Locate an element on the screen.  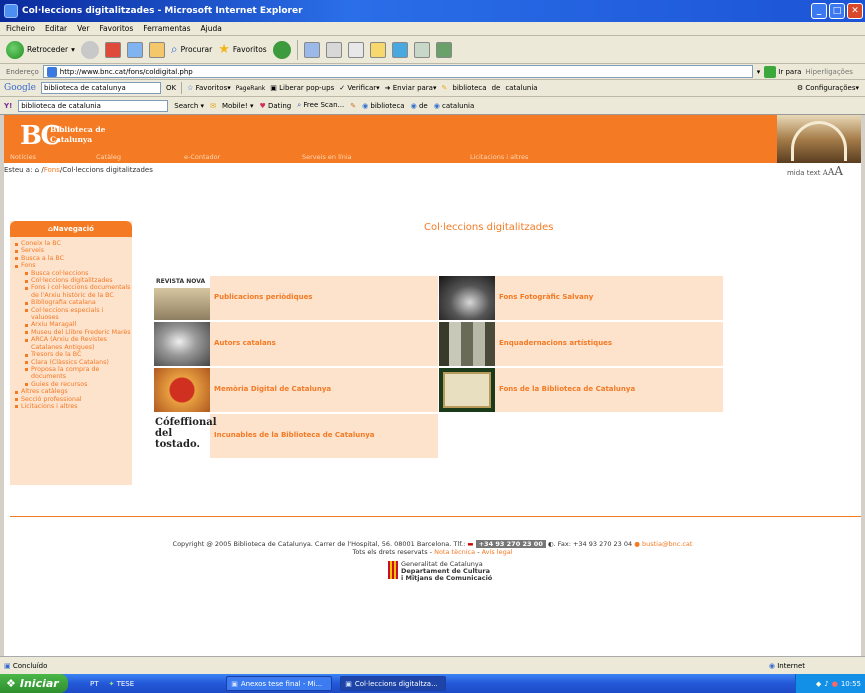
go-button: Ir para is located at coordinates (782, 71).